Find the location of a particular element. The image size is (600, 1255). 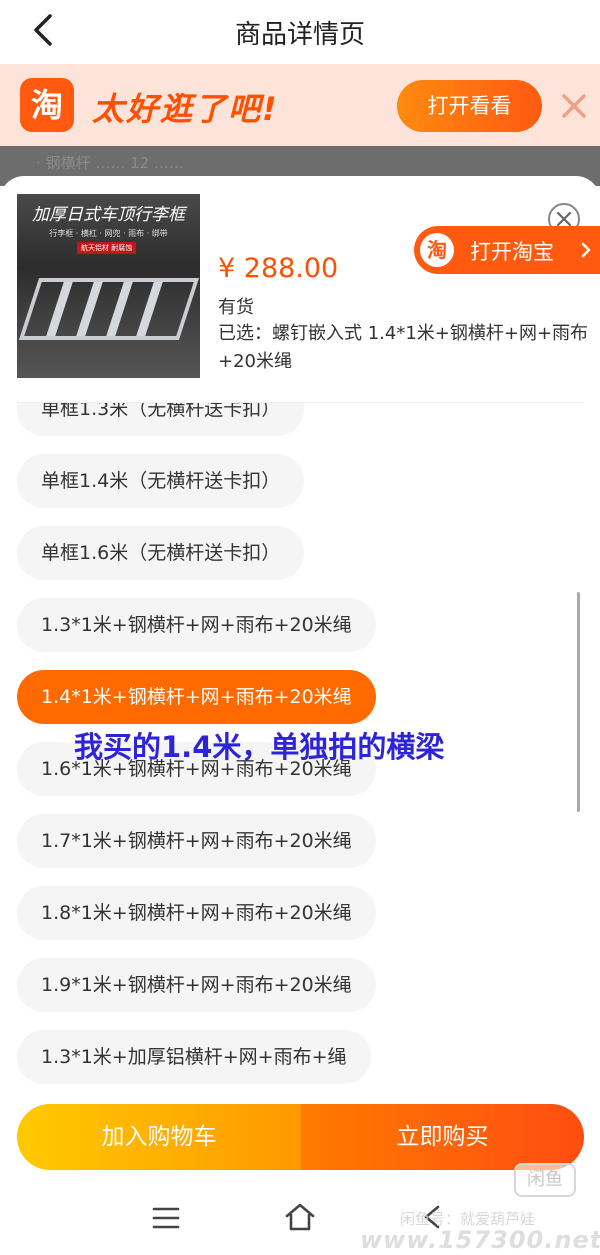

buy-now-button: 立即购买 is located at coordinates (442, 1137).